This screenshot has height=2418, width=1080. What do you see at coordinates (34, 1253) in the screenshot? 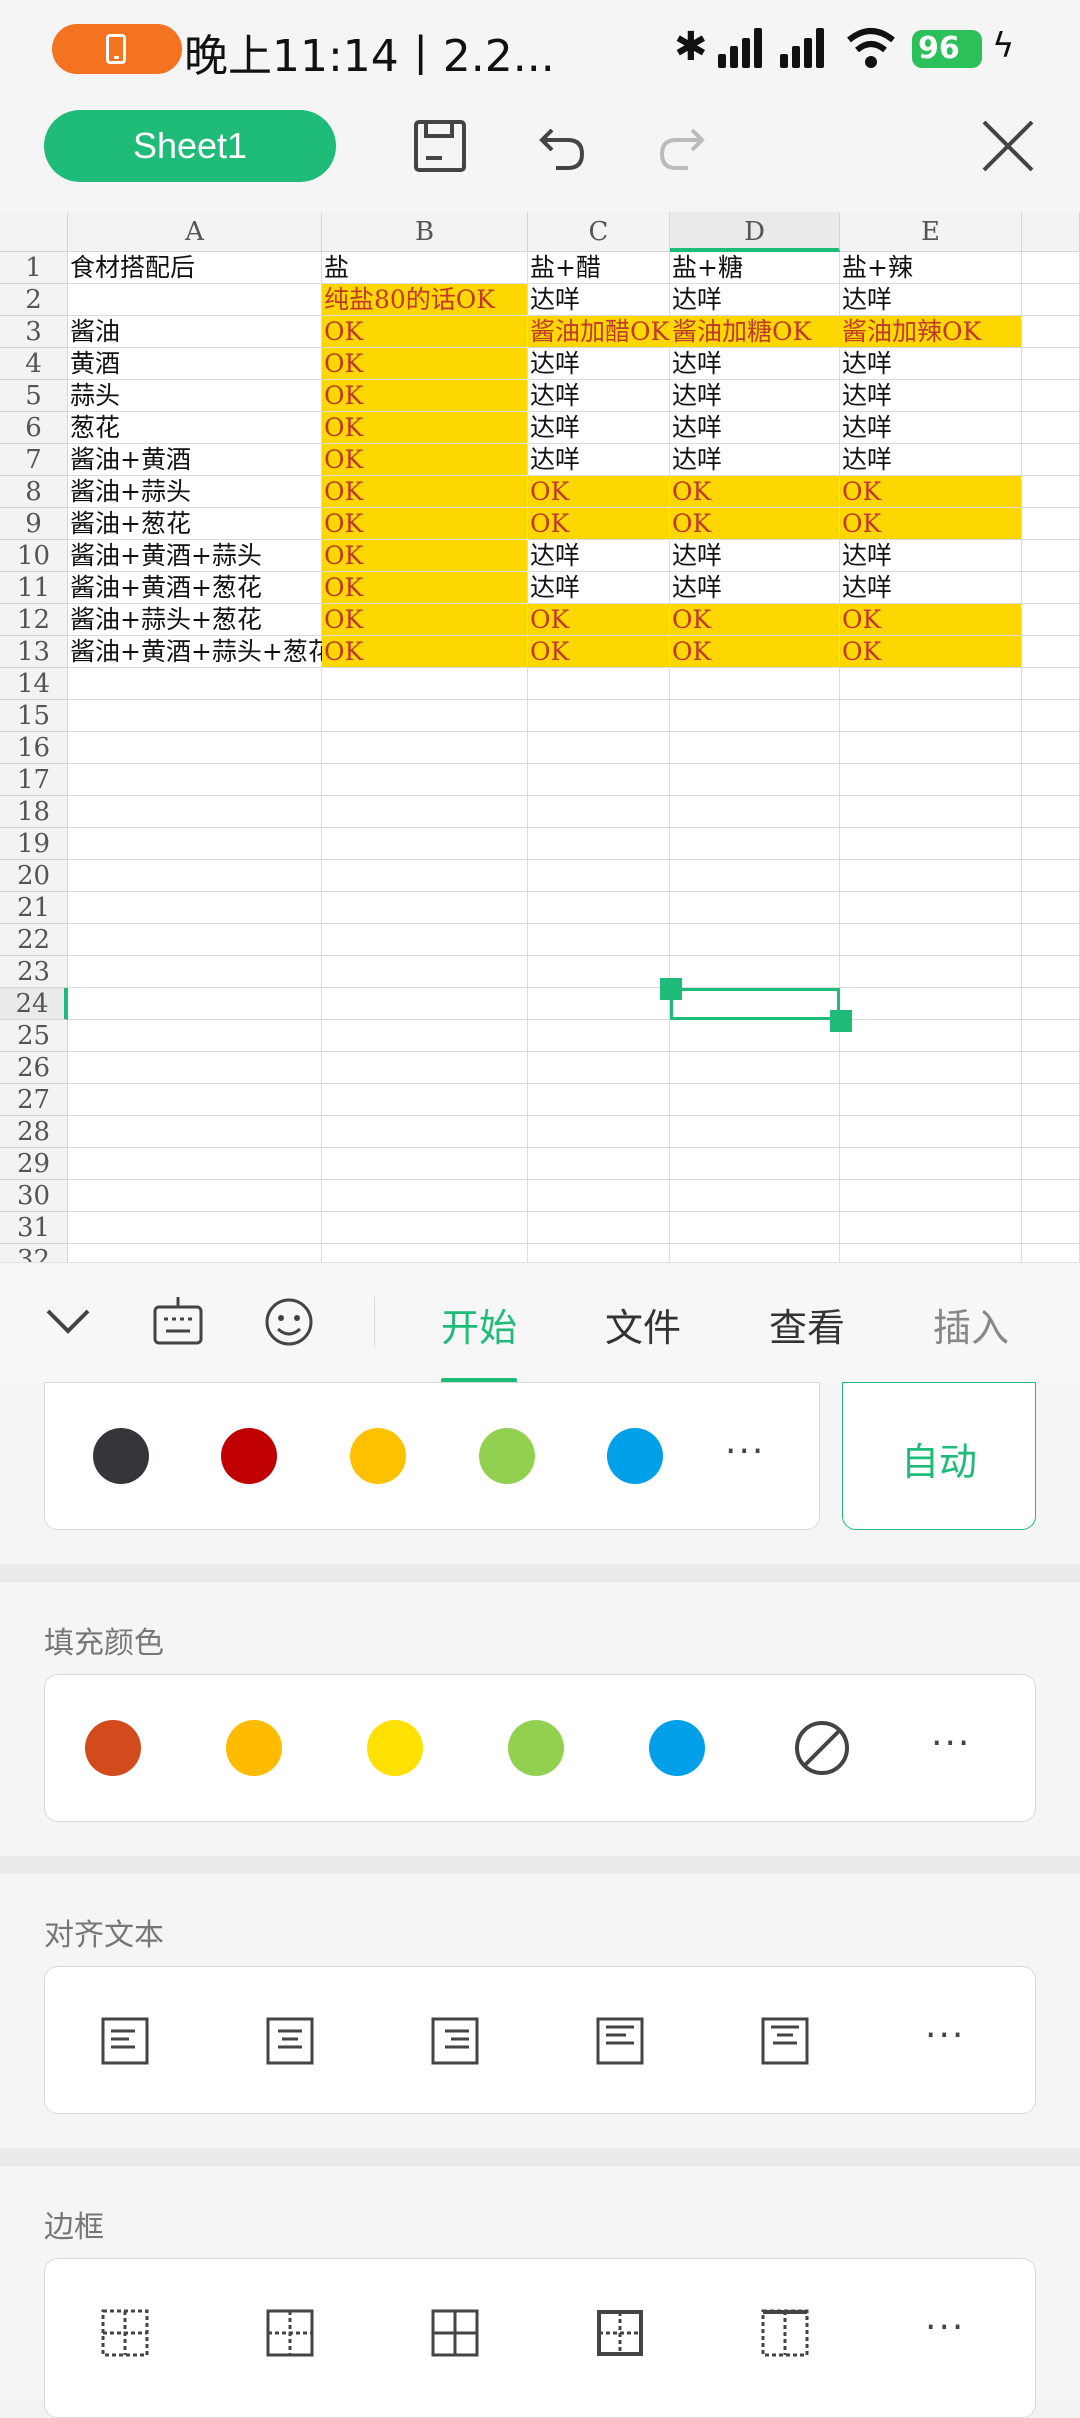
I see `row-header: 32` at bounding box center [34, 1253].